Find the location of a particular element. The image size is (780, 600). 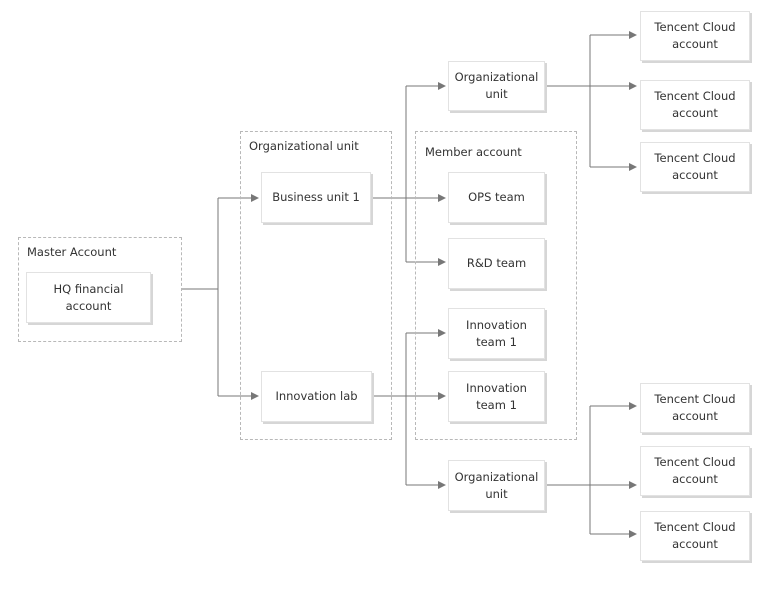

org-unit-bottom-node: Organizational unit is located at coordinates (496, 485).